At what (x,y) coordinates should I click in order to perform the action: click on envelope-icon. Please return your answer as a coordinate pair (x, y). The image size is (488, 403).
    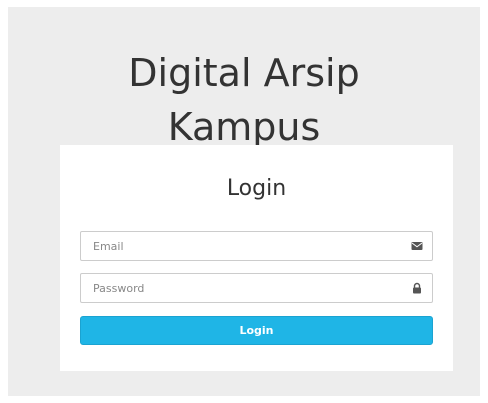
    Looking at the image, I should click on (417, 246).